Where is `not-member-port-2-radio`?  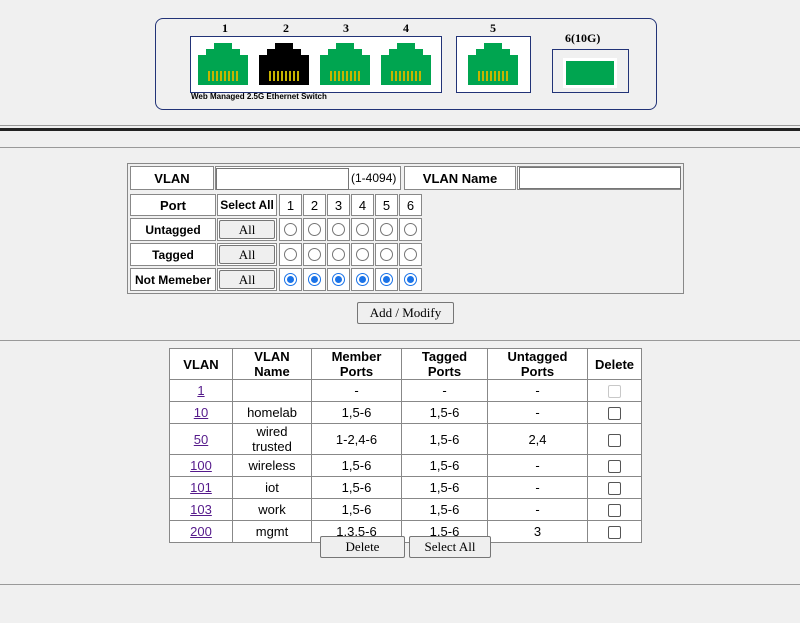 not-member-port-2-radio is located at coordinates (314, 279).